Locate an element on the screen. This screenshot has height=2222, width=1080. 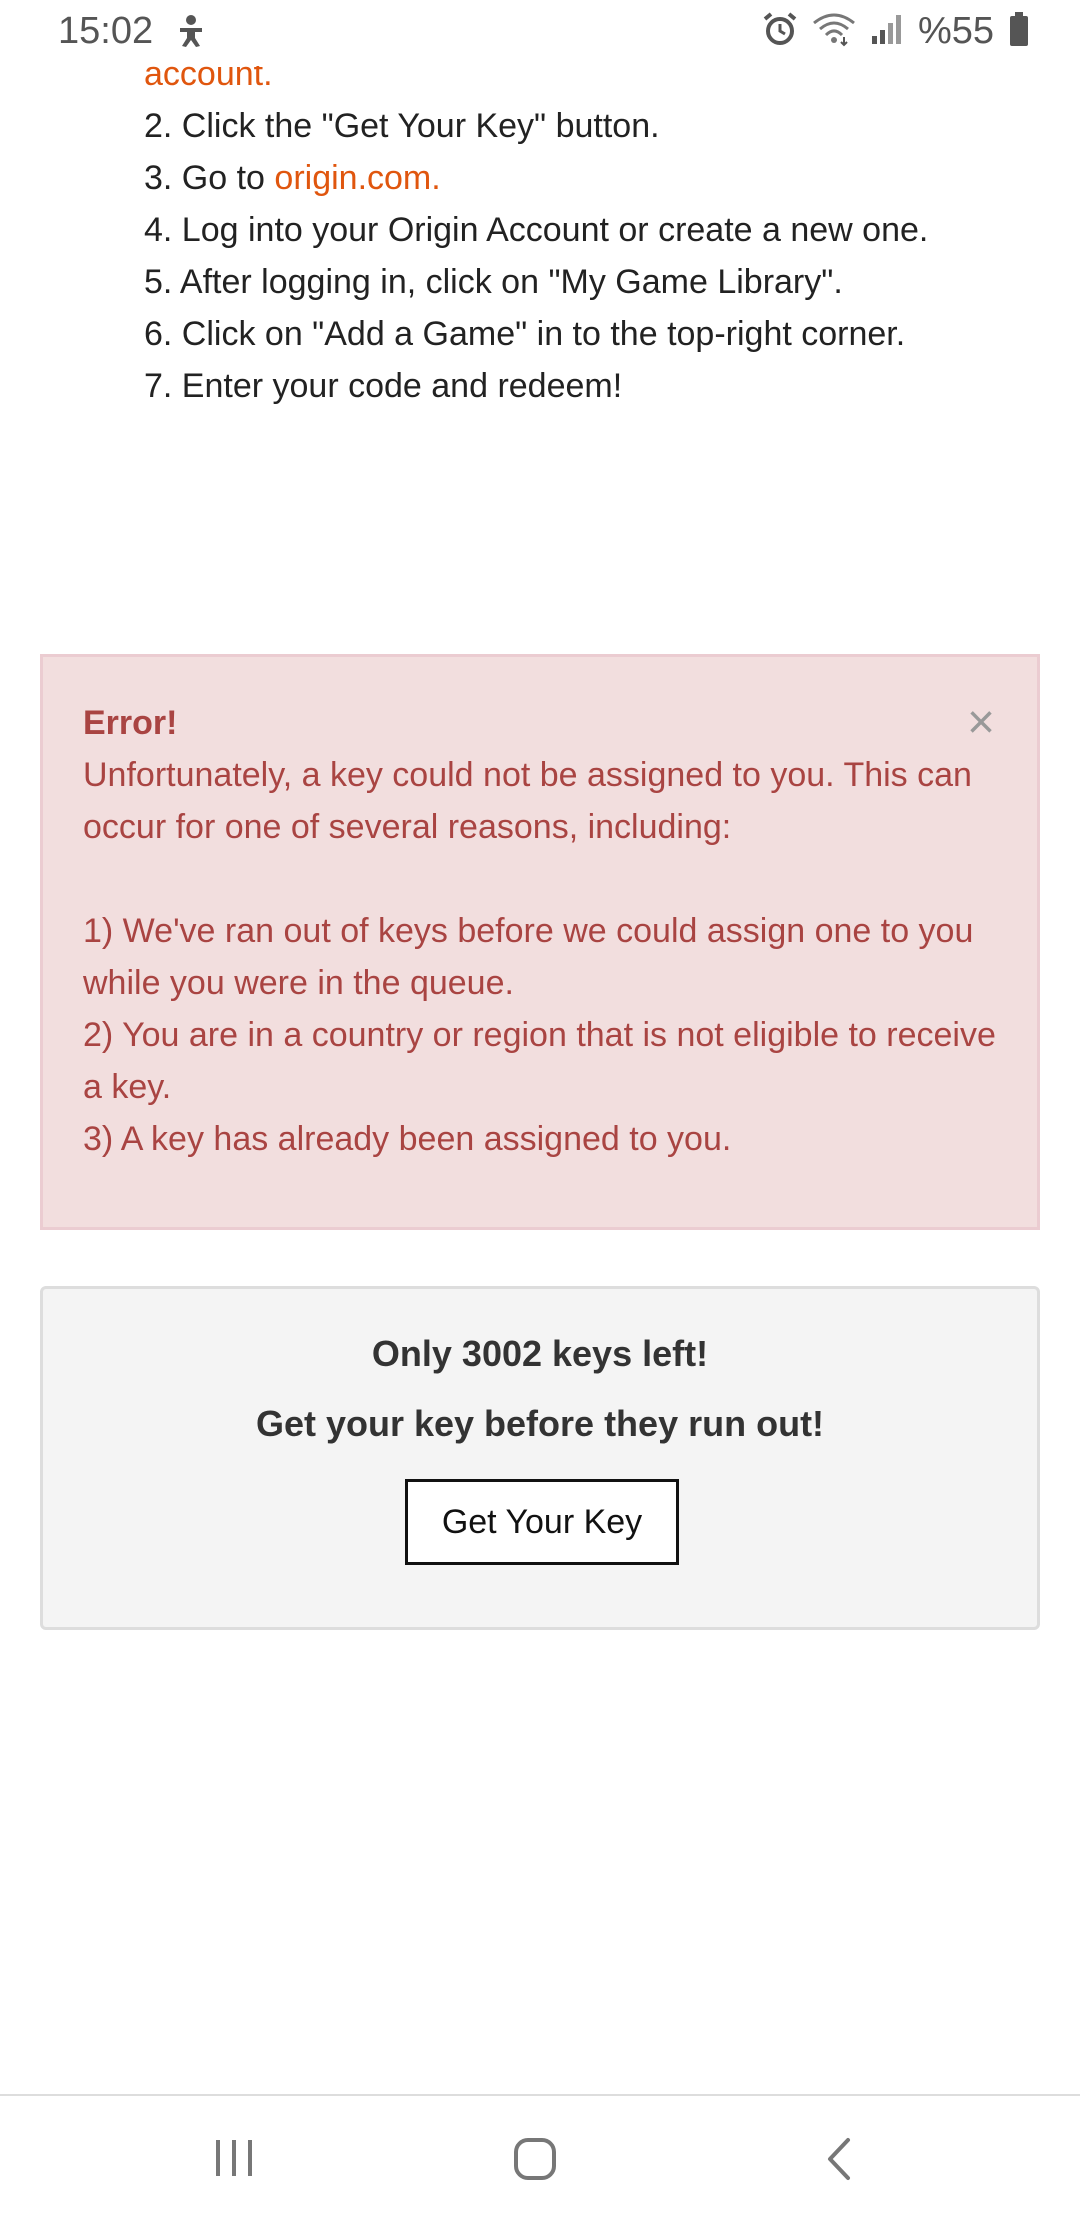
step-3-text: 3. Go to is located at coordinates (209, 178).